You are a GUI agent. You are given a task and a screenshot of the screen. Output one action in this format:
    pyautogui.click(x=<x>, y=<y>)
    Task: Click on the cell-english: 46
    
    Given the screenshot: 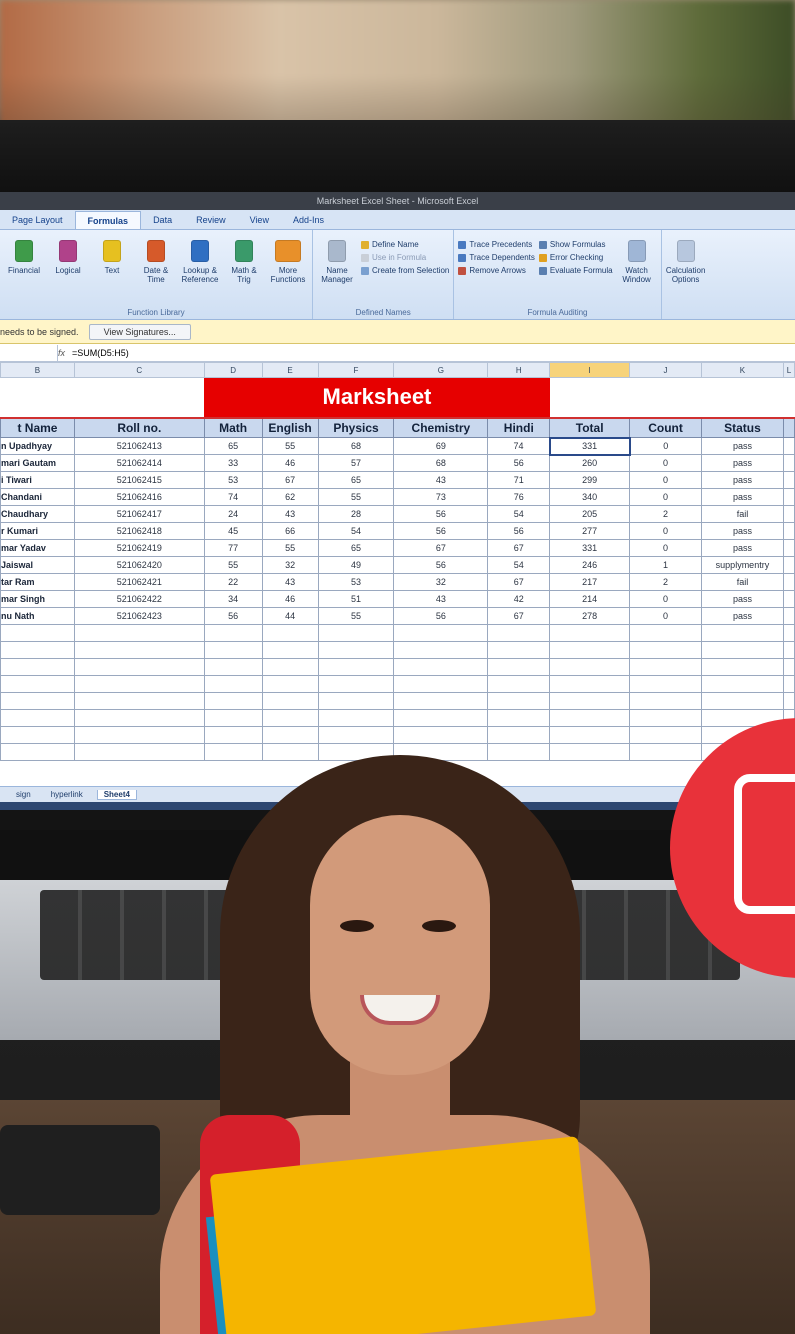 What is the action you would take?
    pyautogui.click(x=290, y=599)
    